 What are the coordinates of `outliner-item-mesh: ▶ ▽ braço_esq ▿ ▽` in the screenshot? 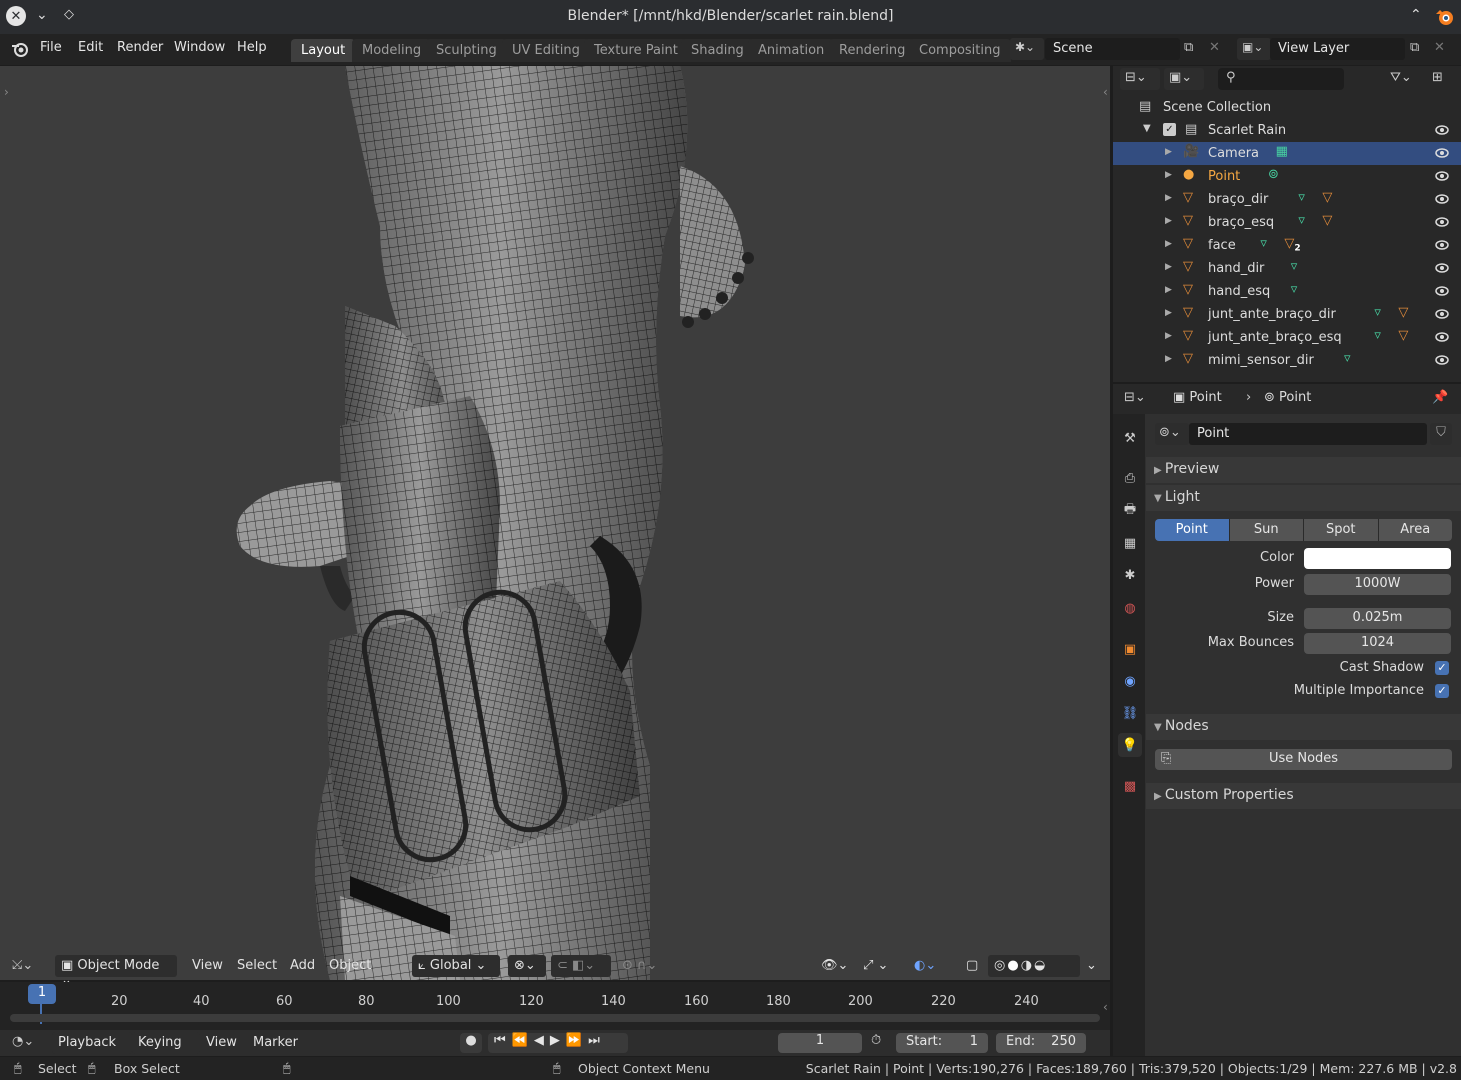 It's located at (1287, 222).